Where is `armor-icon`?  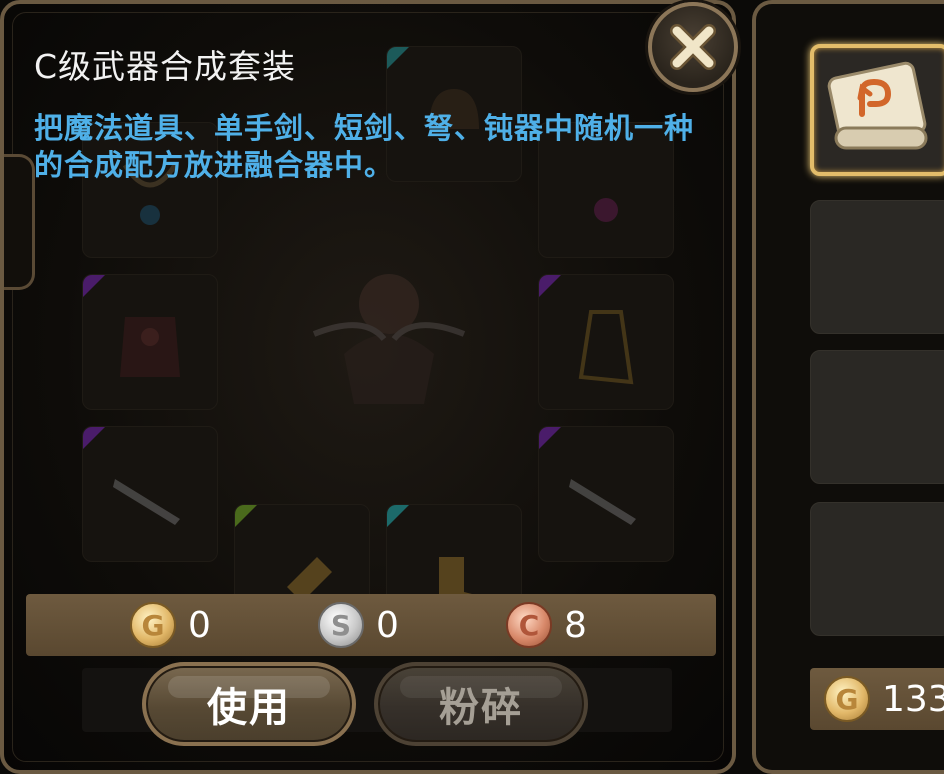
armor-icon is located at coordinates (150, 347).